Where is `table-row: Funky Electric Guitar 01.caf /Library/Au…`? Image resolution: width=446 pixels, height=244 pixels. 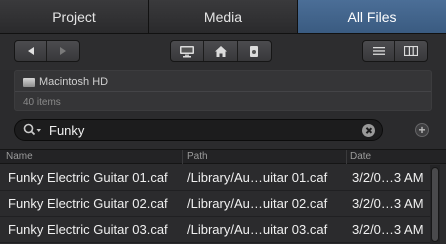 table-row: Funky Electric Guitar 01.caf /Library/Au… is located at coordinates (215, 178).